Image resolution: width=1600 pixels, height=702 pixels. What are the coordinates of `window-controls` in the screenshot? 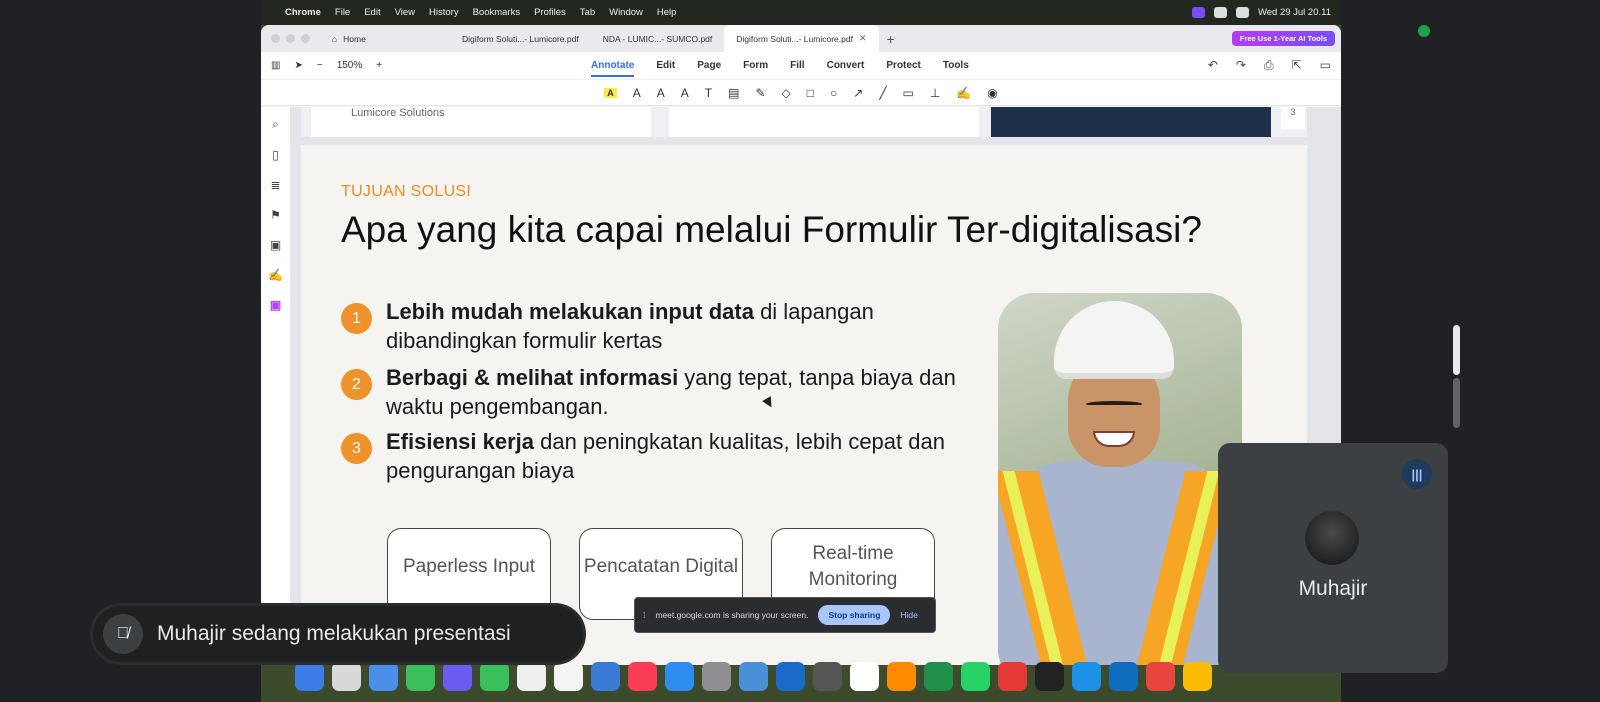 It's located at (290, 38).